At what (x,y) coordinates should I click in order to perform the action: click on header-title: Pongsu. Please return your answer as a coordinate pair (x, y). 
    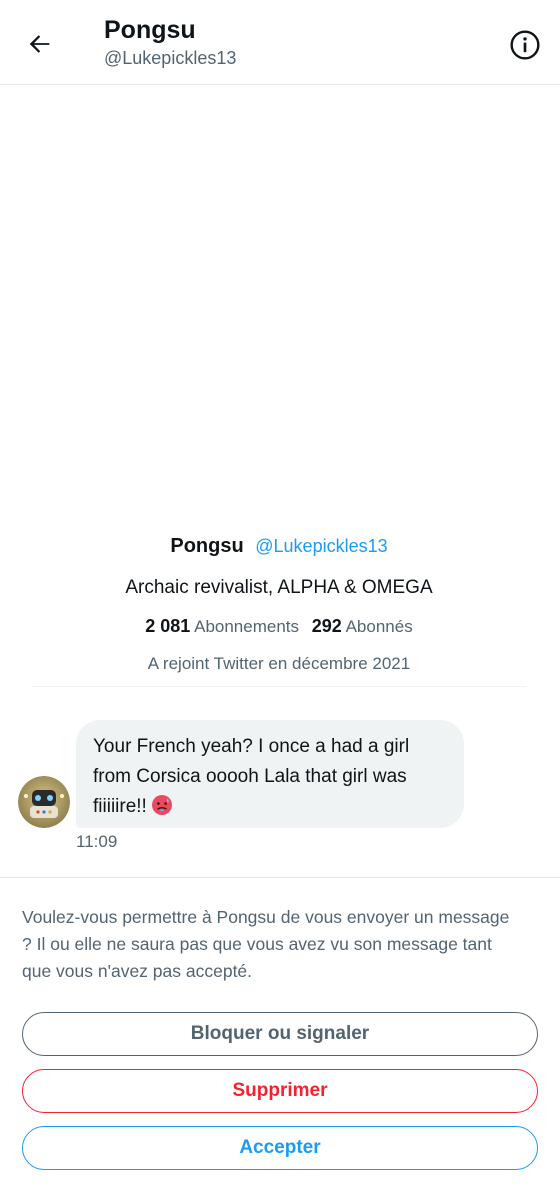
    Looking at the image, I should click on (150, 30).